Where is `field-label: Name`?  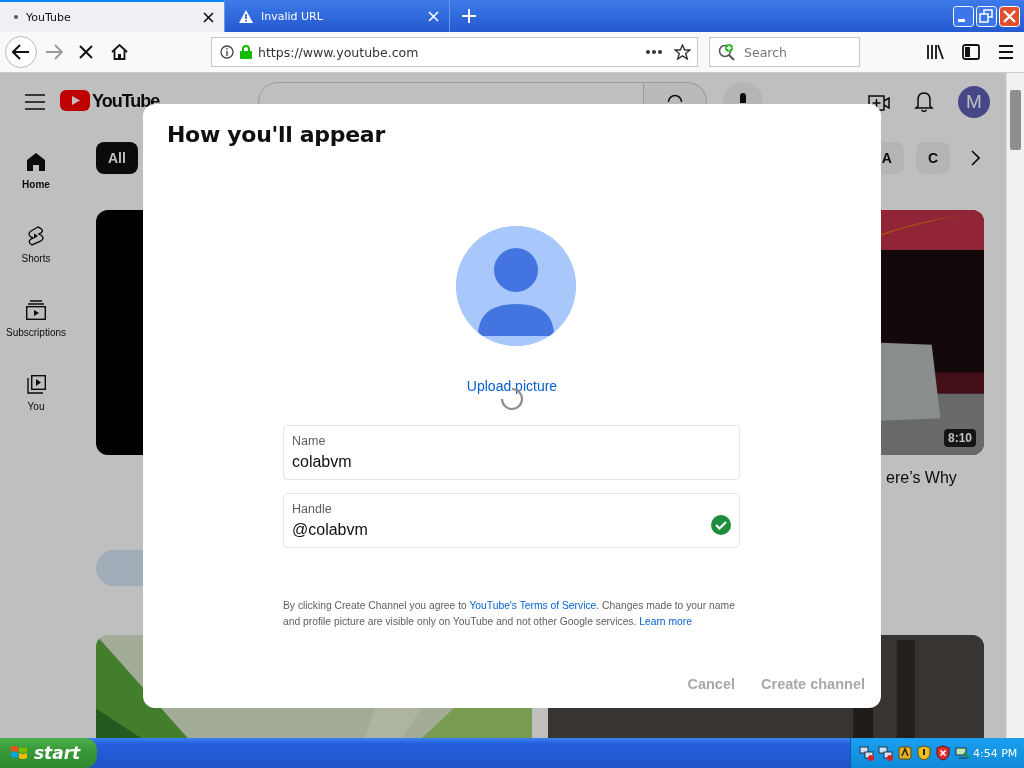 field-label: Name is located at coordinates (309, 441).